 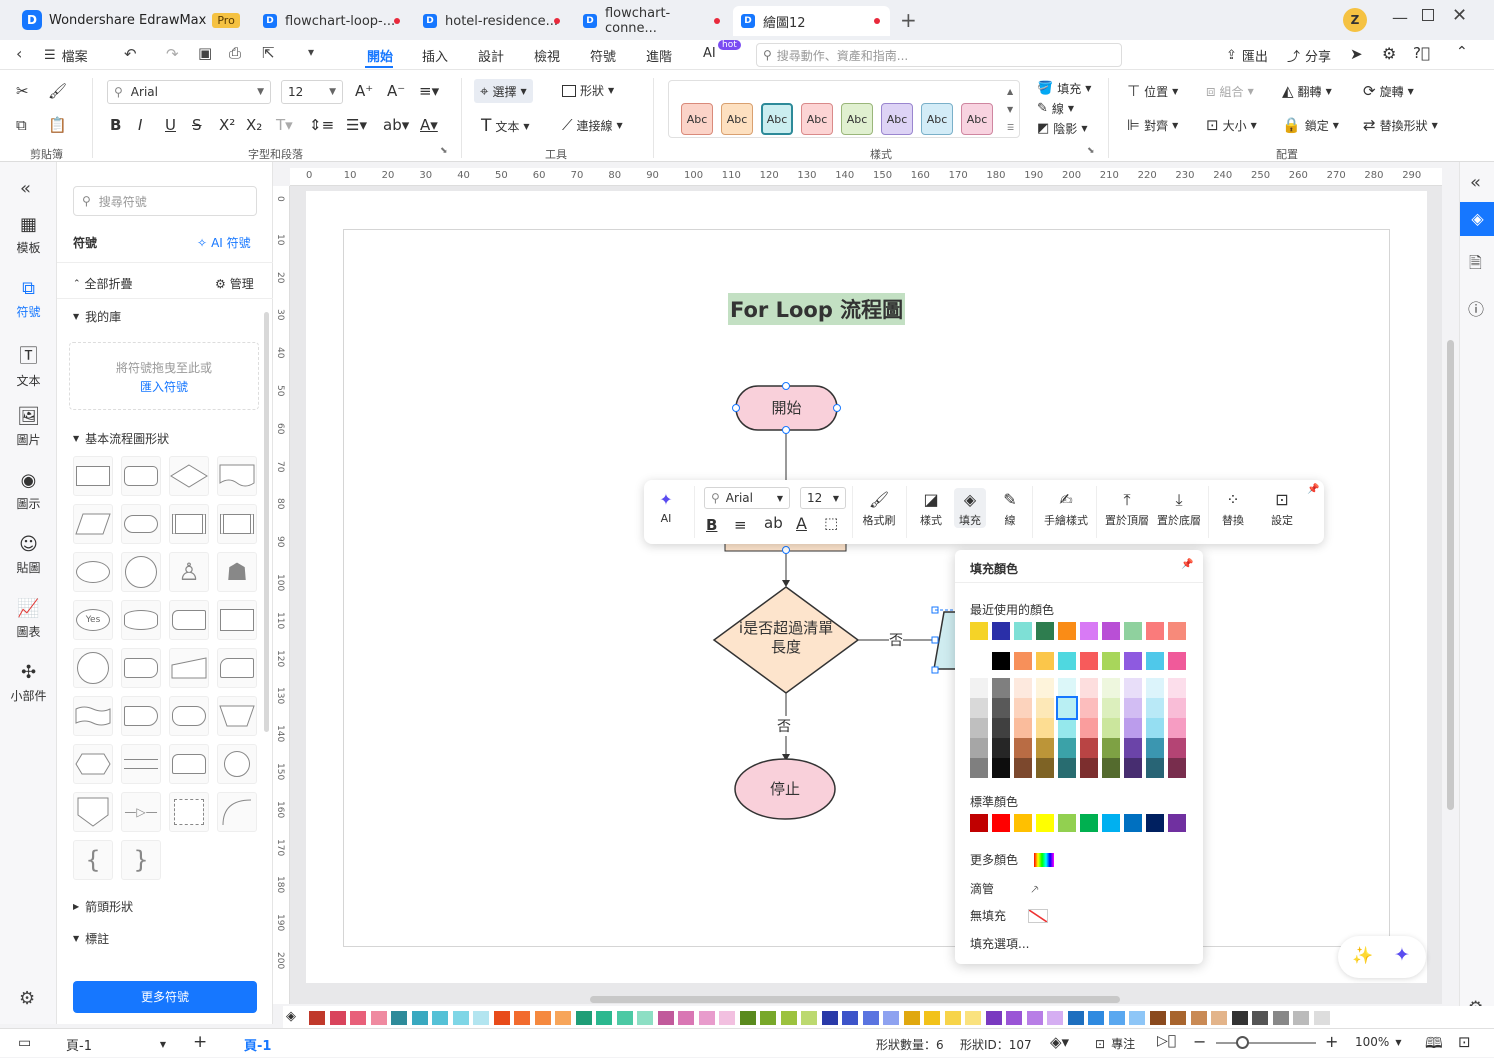 What do you see at coordinates (1064, 88) in the screenshot?
I see `fill-button: 🪣 填充 ▼` at bounding box center [1064, 88].